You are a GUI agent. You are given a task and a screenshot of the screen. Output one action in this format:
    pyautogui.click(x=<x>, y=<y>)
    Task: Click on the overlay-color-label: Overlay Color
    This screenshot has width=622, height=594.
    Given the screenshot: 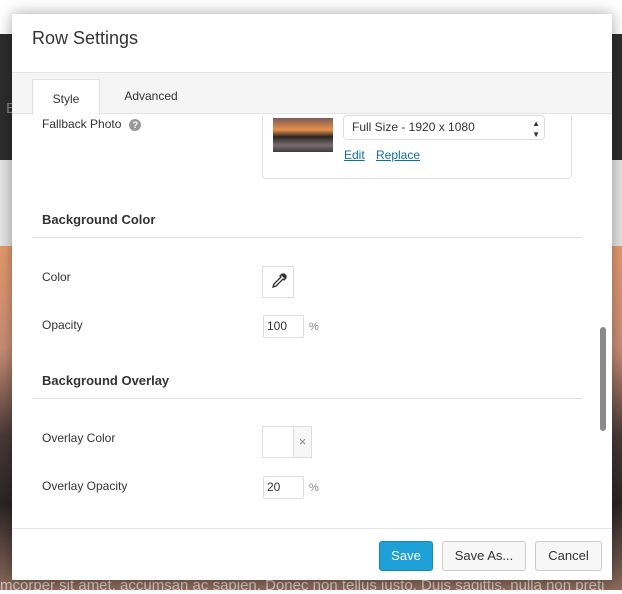 What is the action you would take?
    pyautogui.click(x=79, y=438)
    